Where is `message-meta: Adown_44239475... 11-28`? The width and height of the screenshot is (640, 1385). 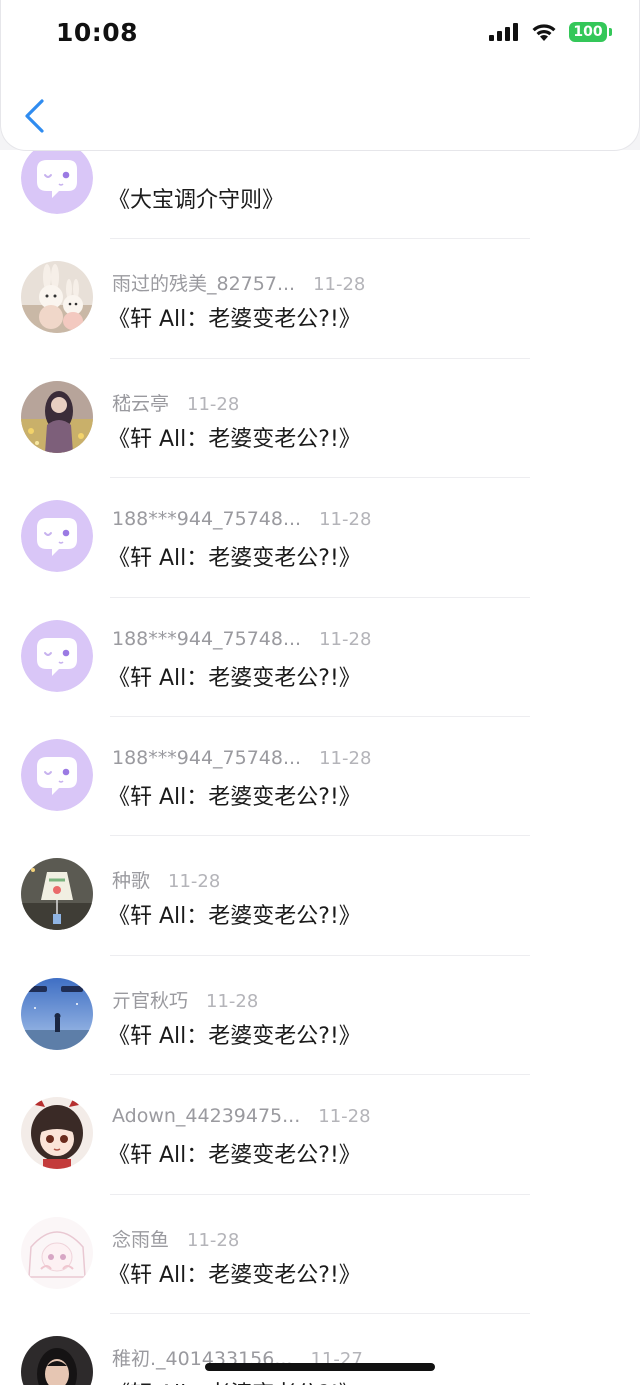
message-meta: Adown_44239475... 11-28 is located at coordinates (241, 1116).